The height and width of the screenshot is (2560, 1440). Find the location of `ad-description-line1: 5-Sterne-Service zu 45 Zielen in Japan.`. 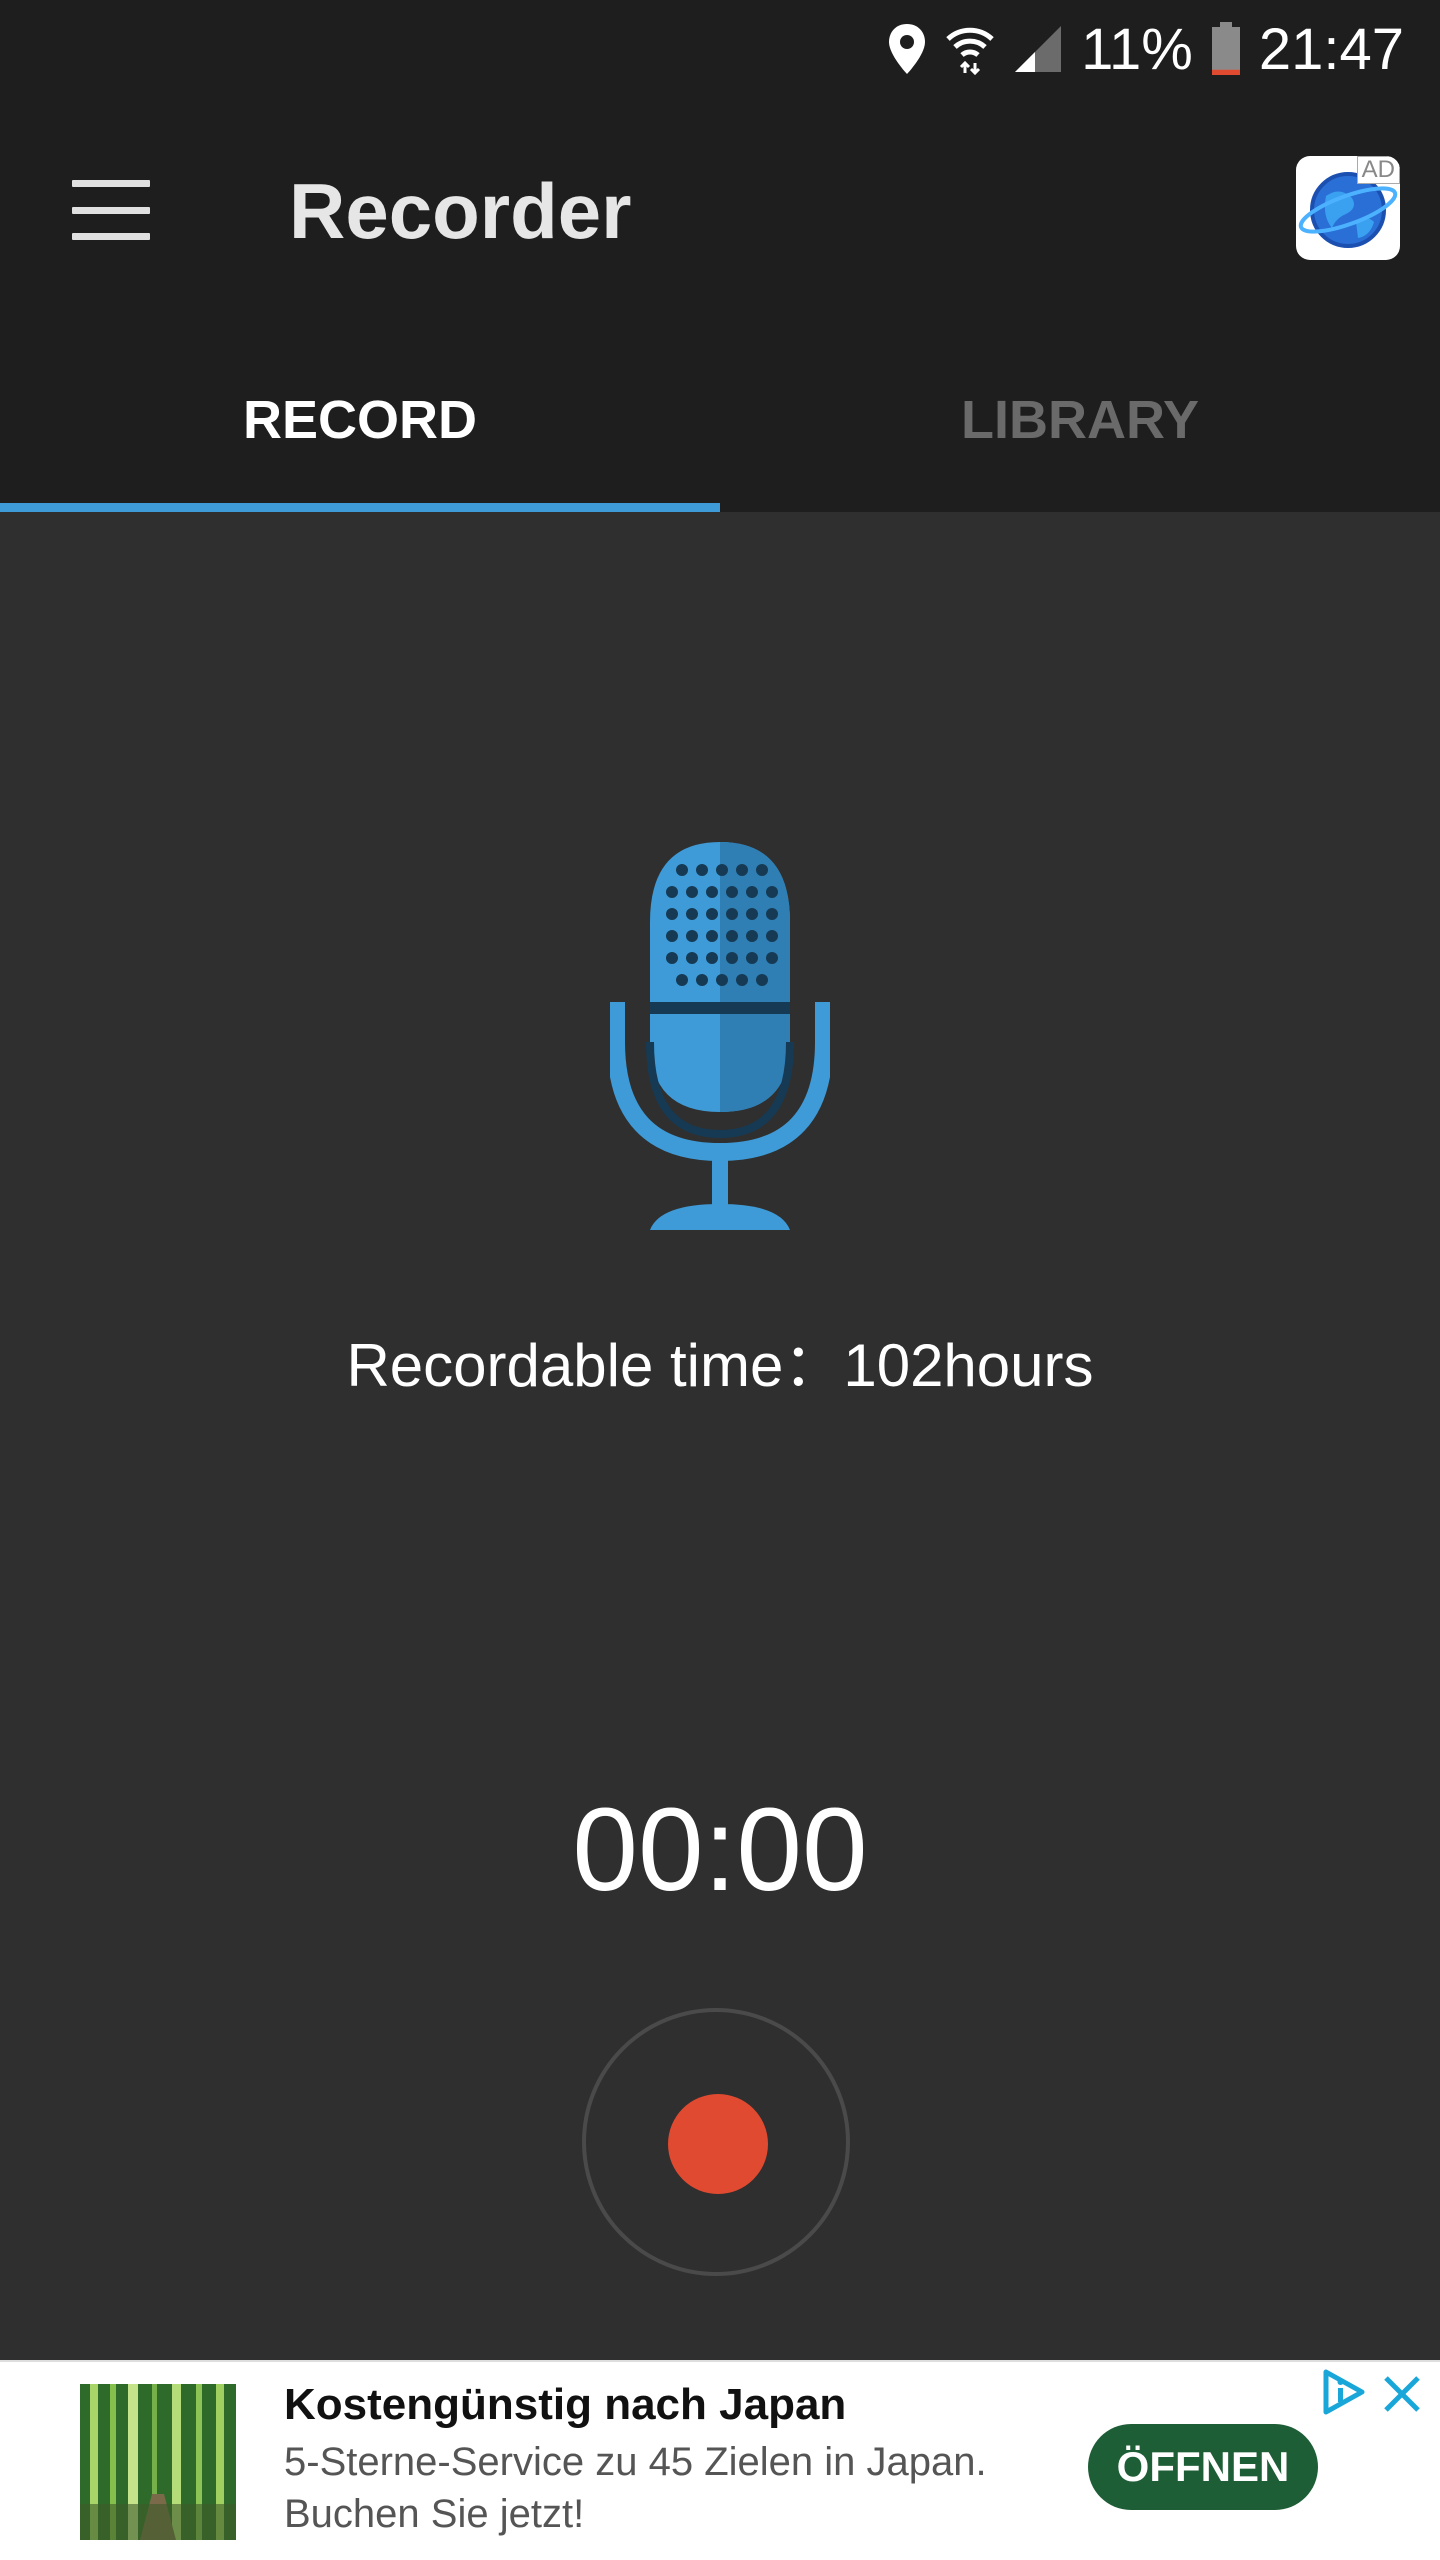

ad-description-line1: 5-Sterne-Service zu 45 Zielen in Japan. is located at coordinates (635, 2462).